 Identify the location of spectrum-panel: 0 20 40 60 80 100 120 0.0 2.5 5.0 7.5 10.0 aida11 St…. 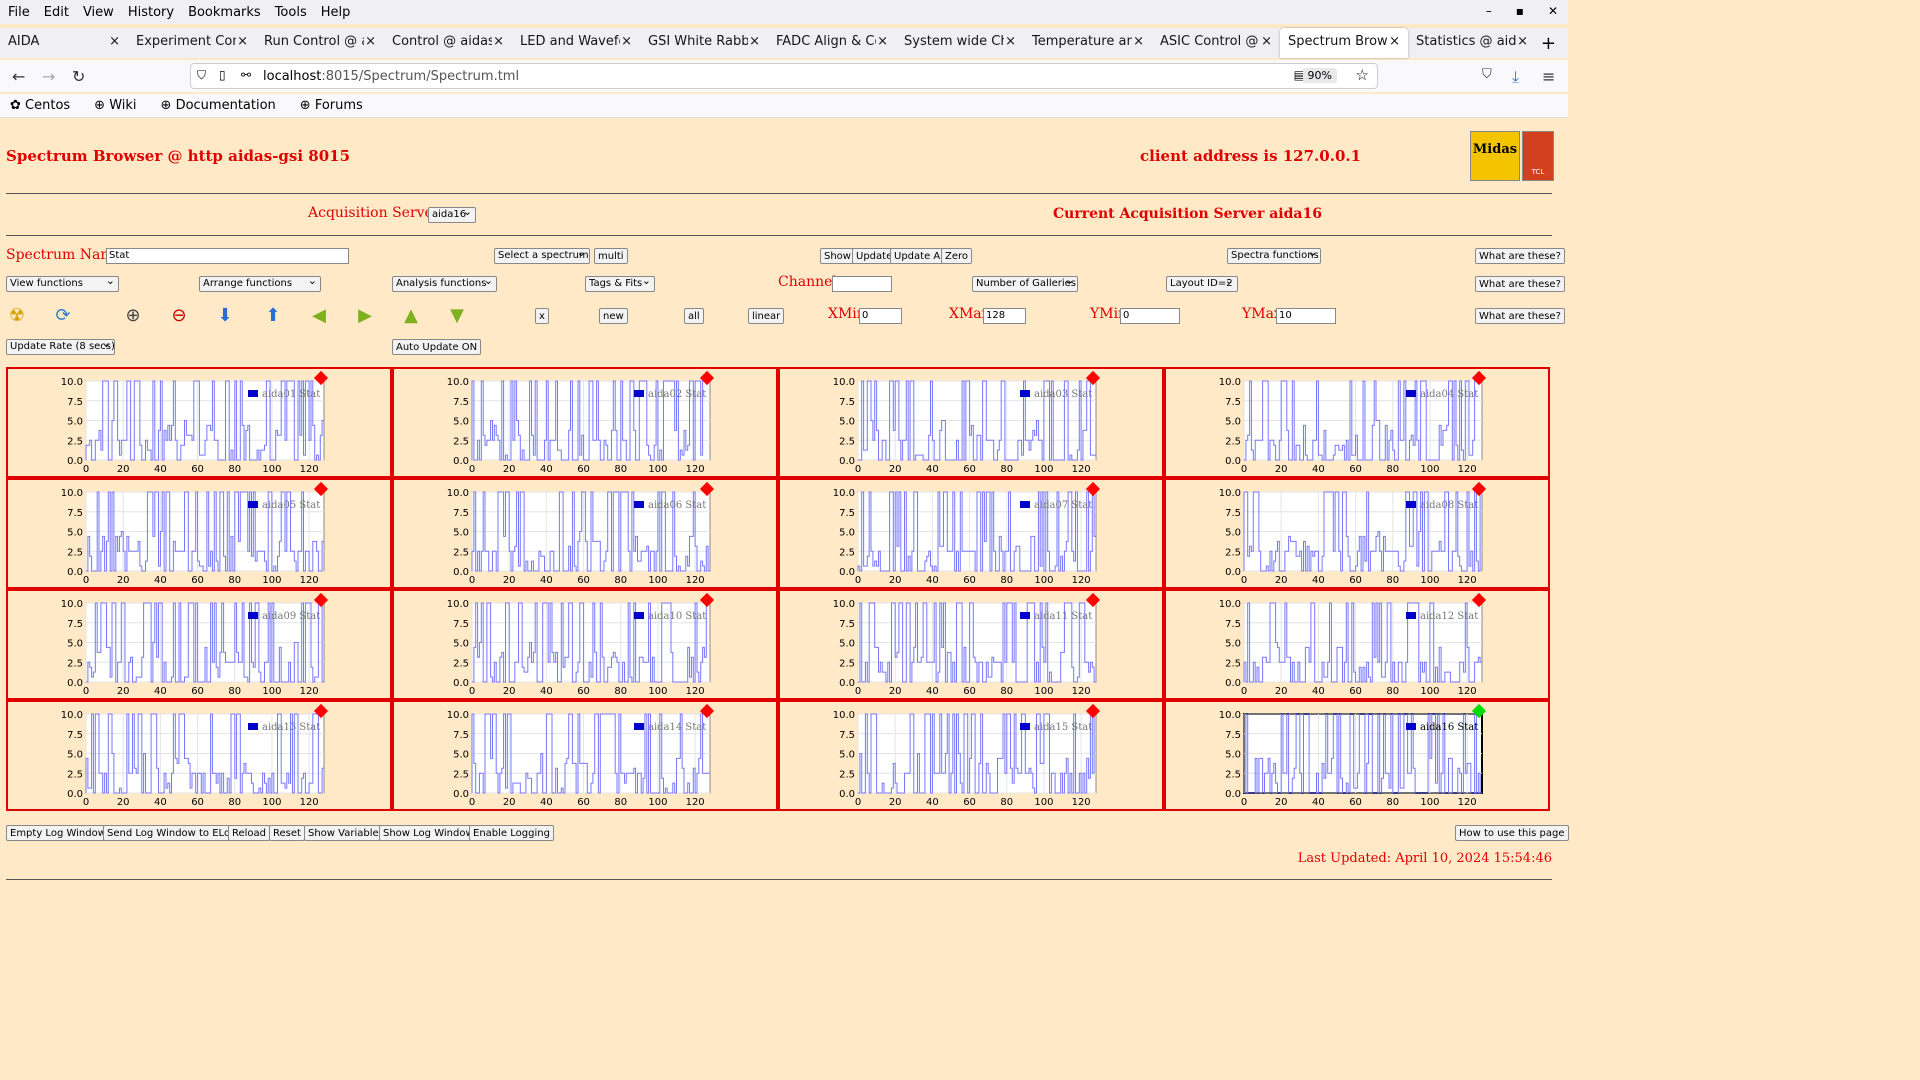
(971, 644).